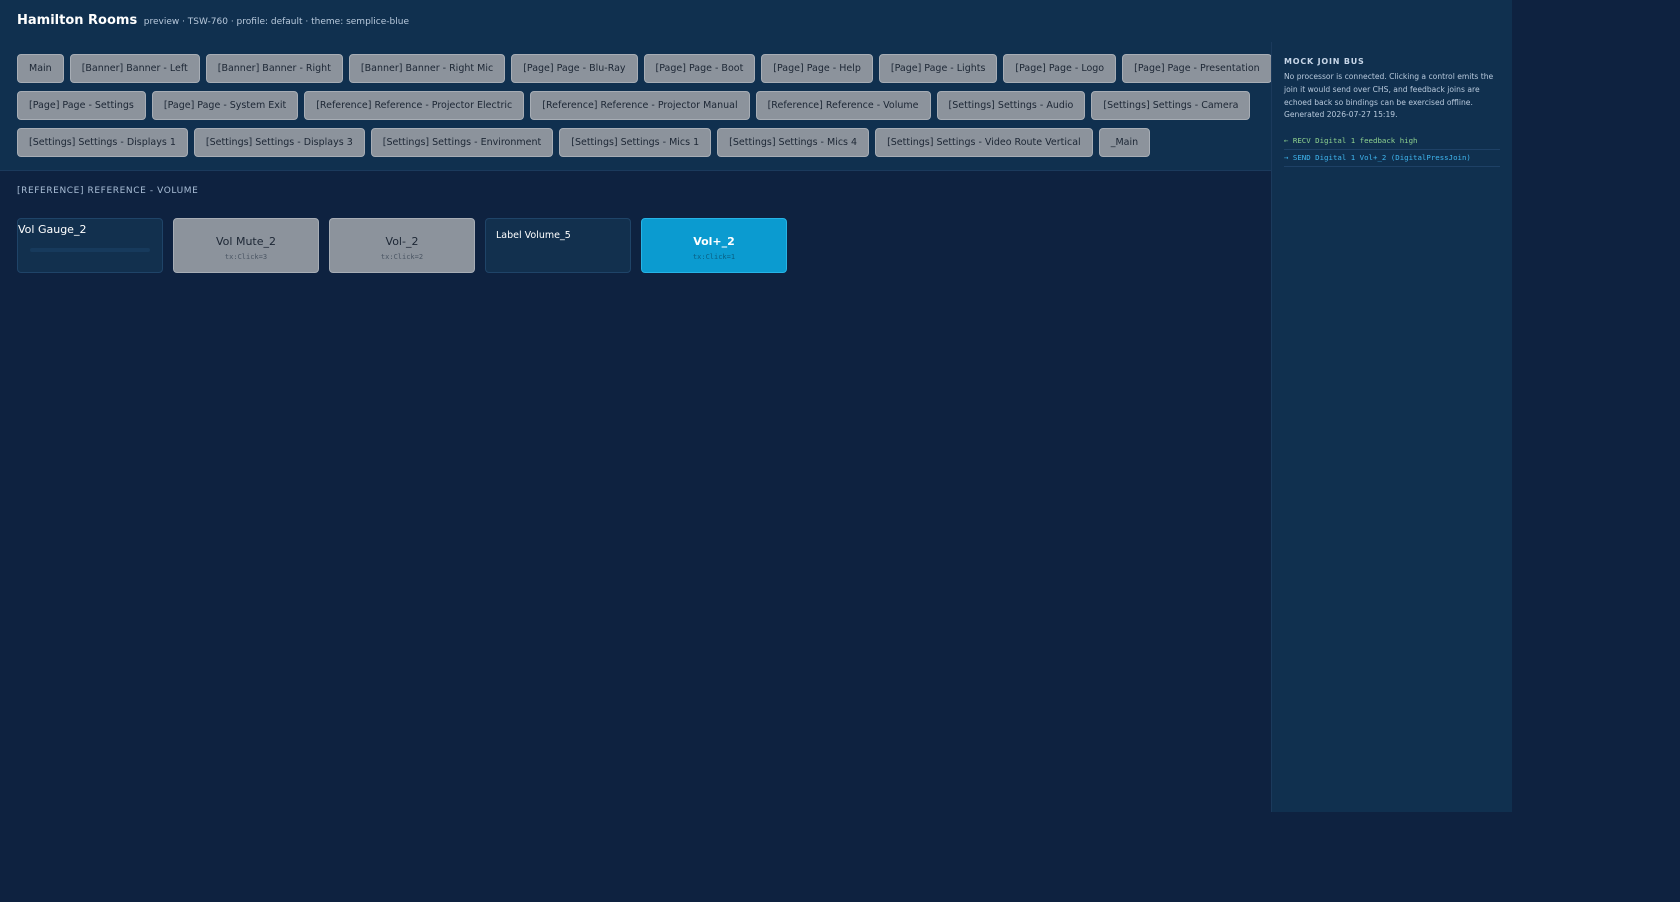  Describe the element at coordinates (558, 245) in the screenshot. I see `label-volume: Label Volume_5` at that location.